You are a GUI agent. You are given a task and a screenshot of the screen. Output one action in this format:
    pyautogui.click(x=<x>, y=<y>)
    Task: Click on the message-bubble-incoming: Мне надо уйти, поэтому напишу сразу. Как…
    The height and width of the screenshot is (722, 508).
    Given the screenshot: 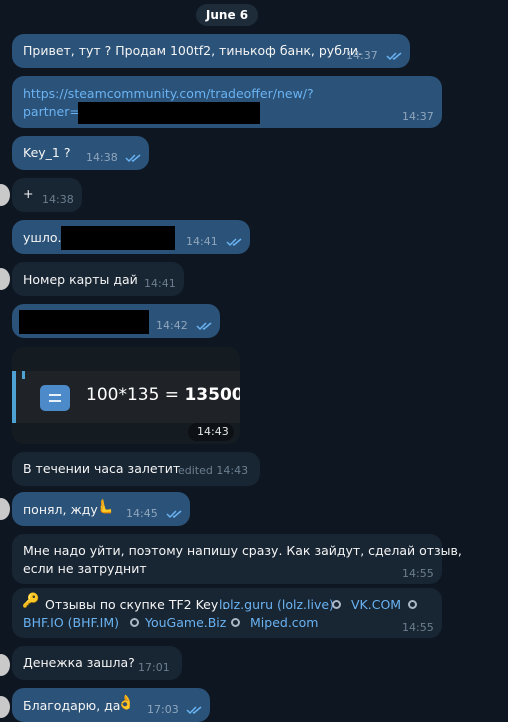 What is the action you would take?
    pyautogui.click(x=237, y=559)
    